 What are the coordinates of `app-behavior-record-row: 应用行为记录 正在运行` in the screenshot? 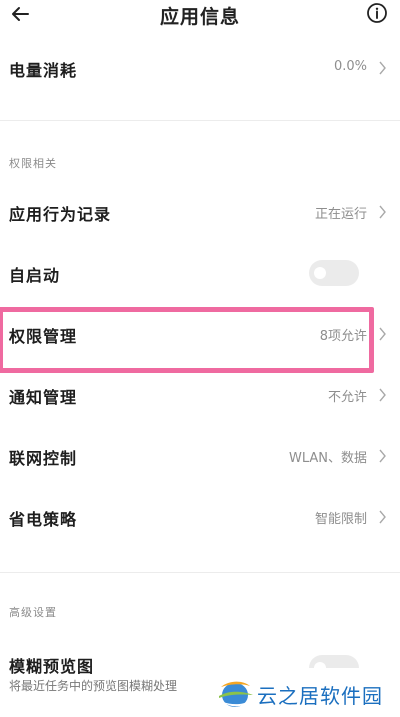 It's located at (200, 213).